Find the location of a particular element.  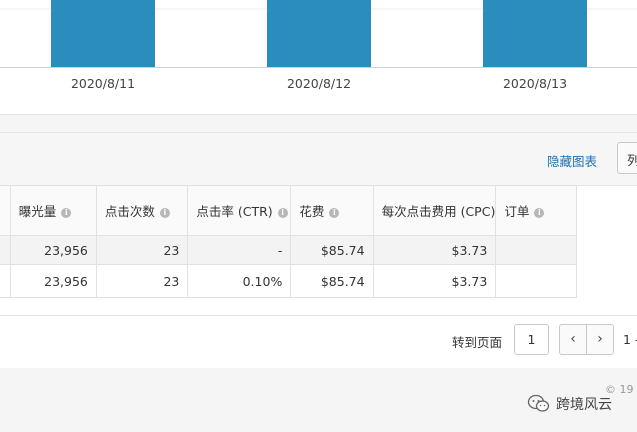

column-header: 每次点击费用 (CPC) is located at coordinates (434, 210).